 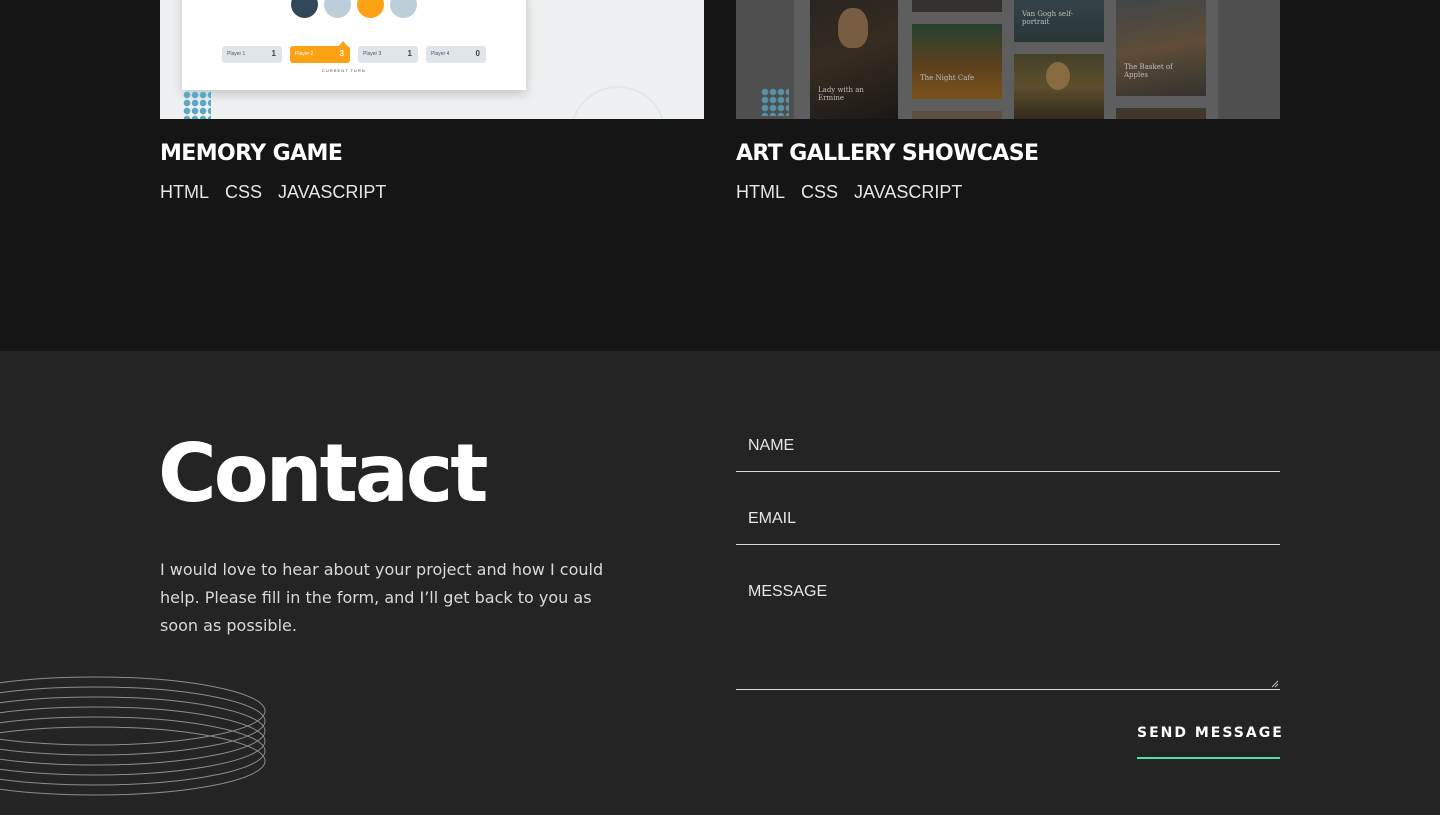 I want to click on project-title: MEMORY GAME, so click(x=251, y=153).